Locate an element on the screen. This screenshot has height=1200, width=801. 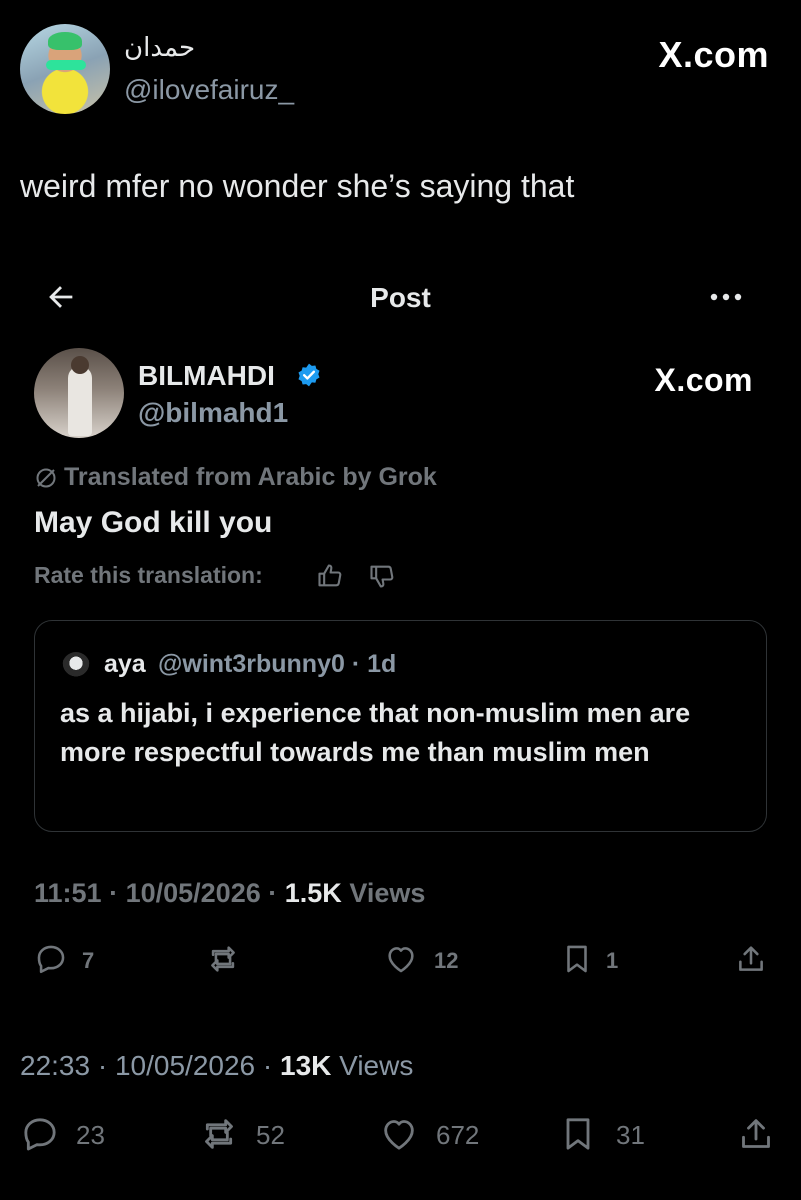
quote-author-name: aya is located at coordinates (125, 664).